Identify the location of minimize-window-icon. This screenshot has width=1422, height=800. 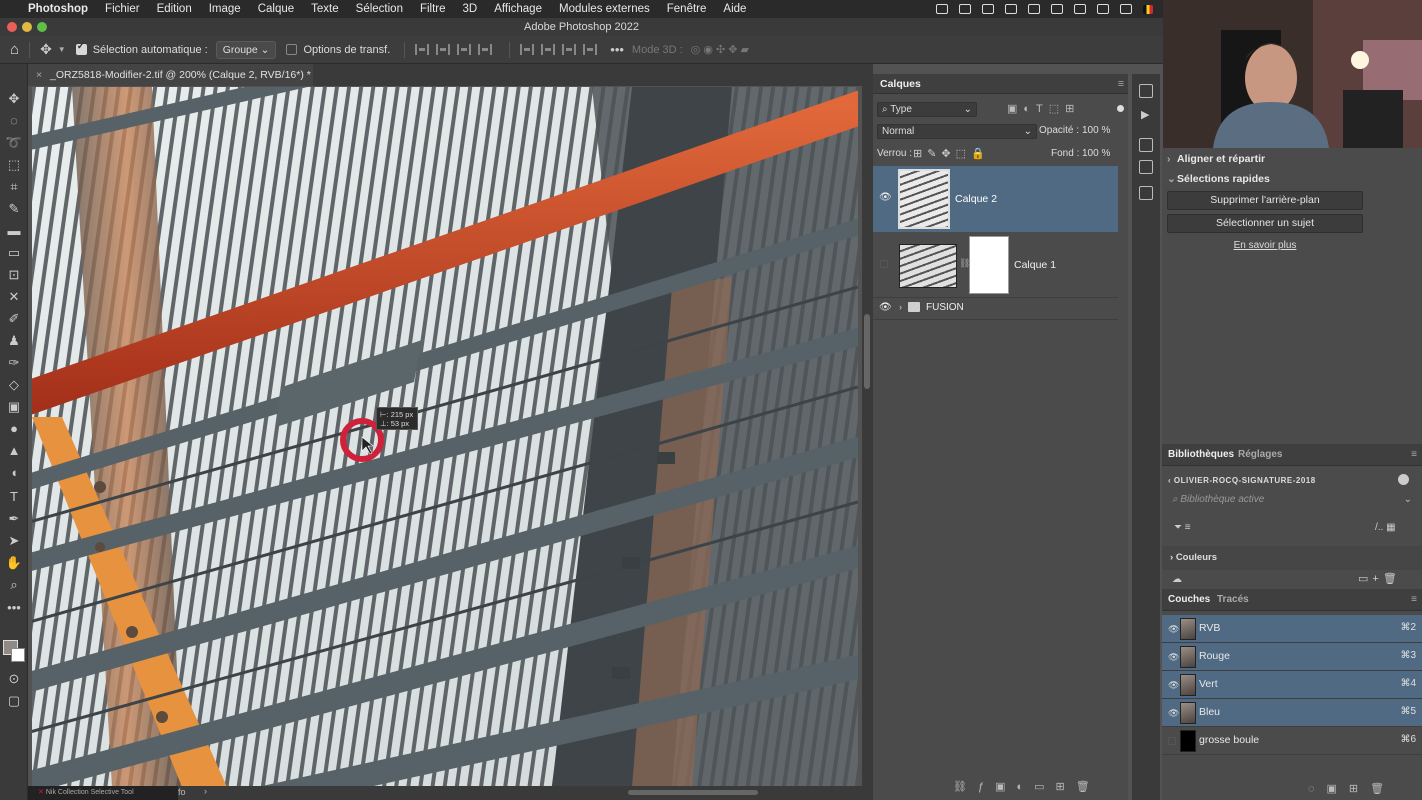
(27, 27).